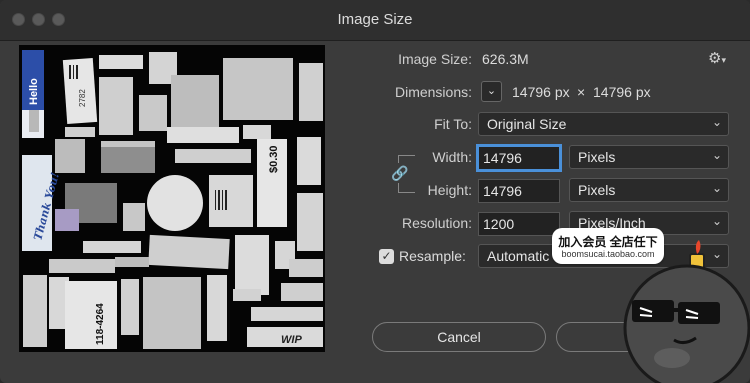 The height and width of the screenshot is (383, 750). I want to click on fit-to-label: Fit To:, so click(453, 124).